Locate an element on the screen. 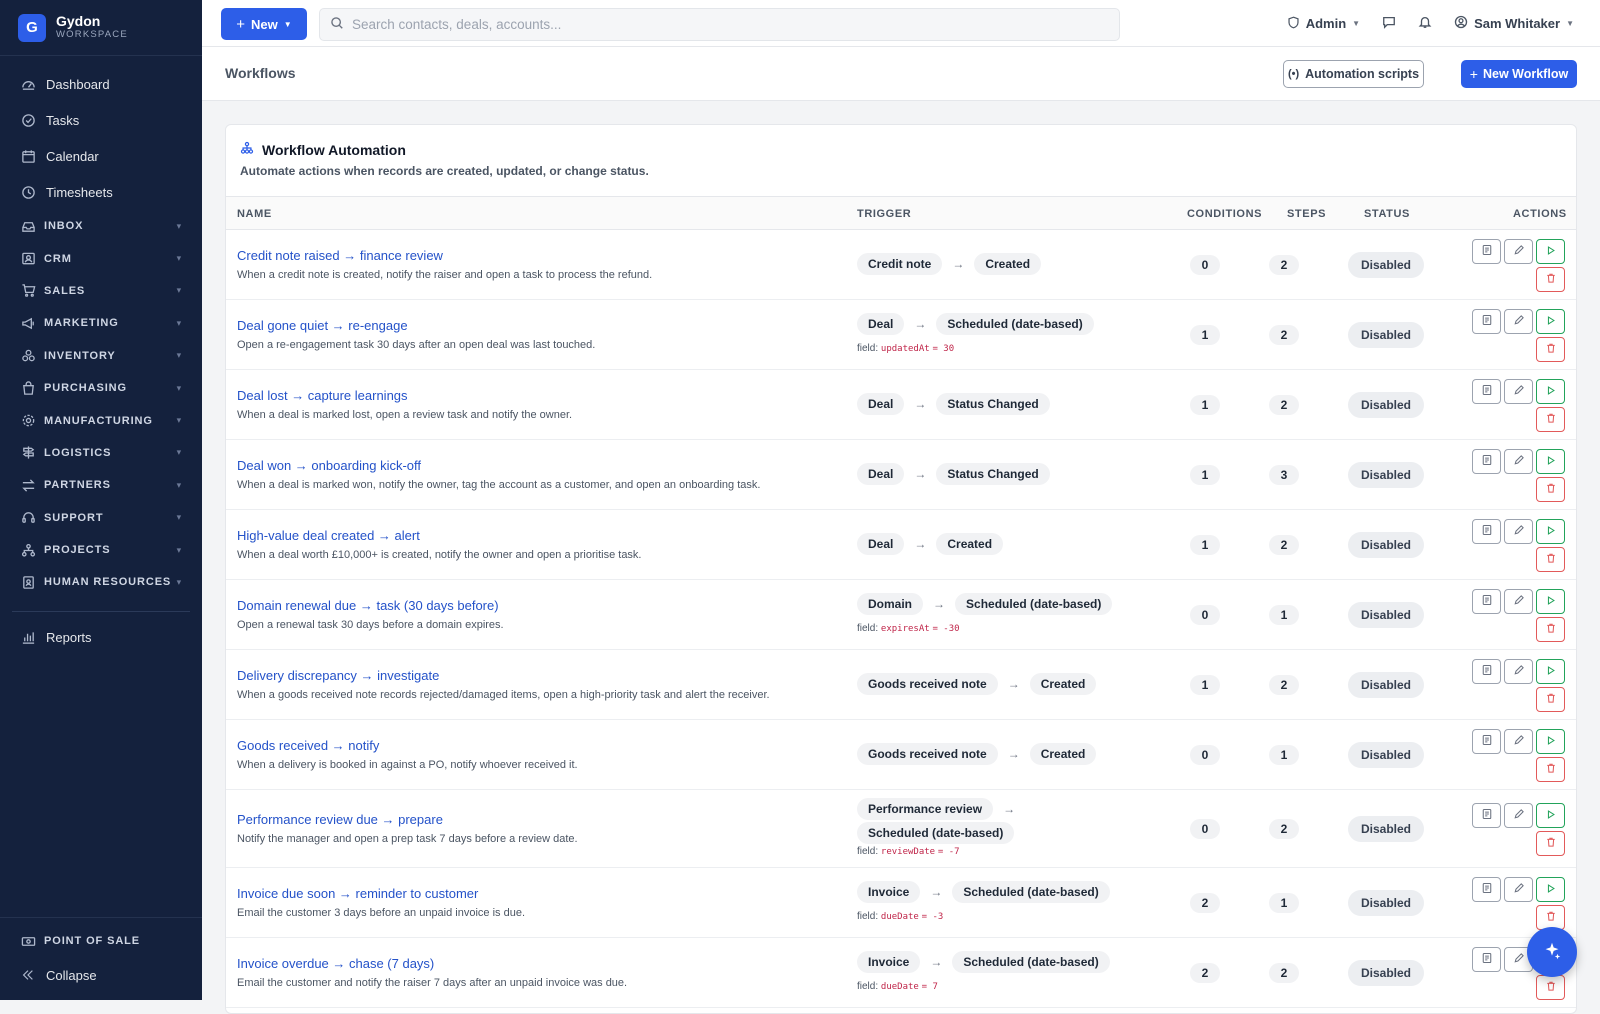  role-switcher: Admin ▼ is located at coordinates (1323, 24).